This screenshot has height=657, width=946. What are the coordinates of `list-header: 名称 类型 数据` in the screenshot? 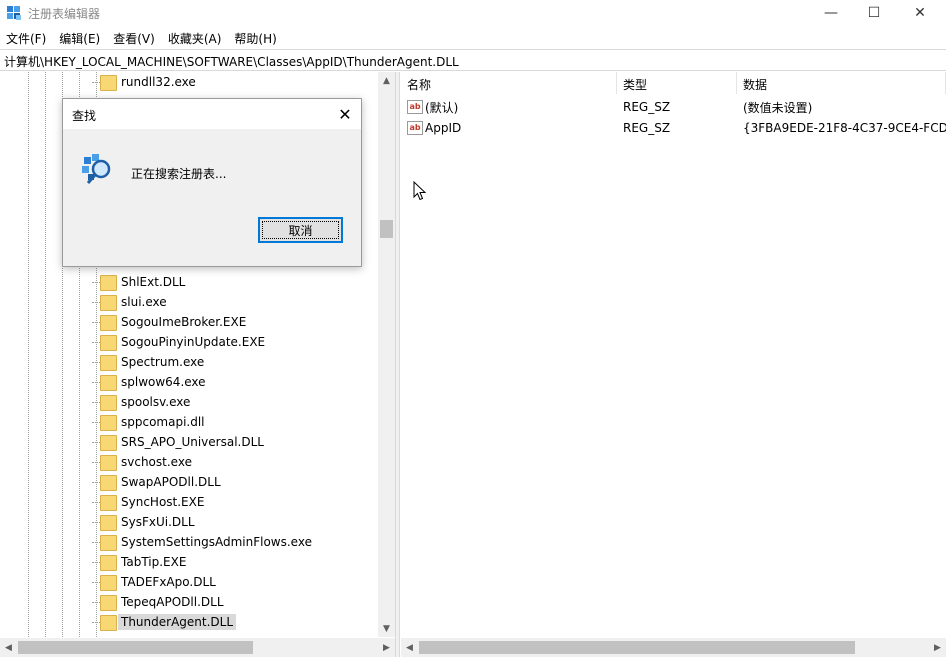 It's located at (673, 83).